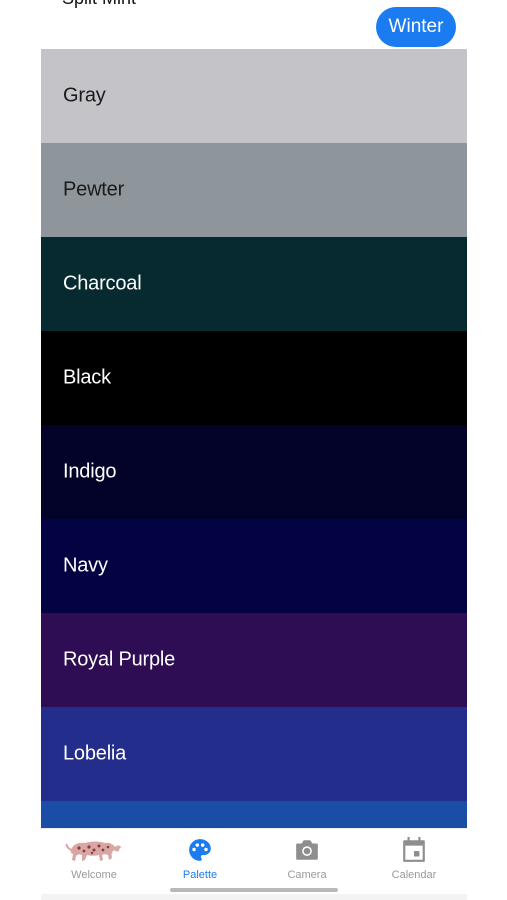 This screenshot has height=900, width=507. Describe the element at coordinates (99, 4) in the screenshot. I see `page-title: Split Mint` at that location.